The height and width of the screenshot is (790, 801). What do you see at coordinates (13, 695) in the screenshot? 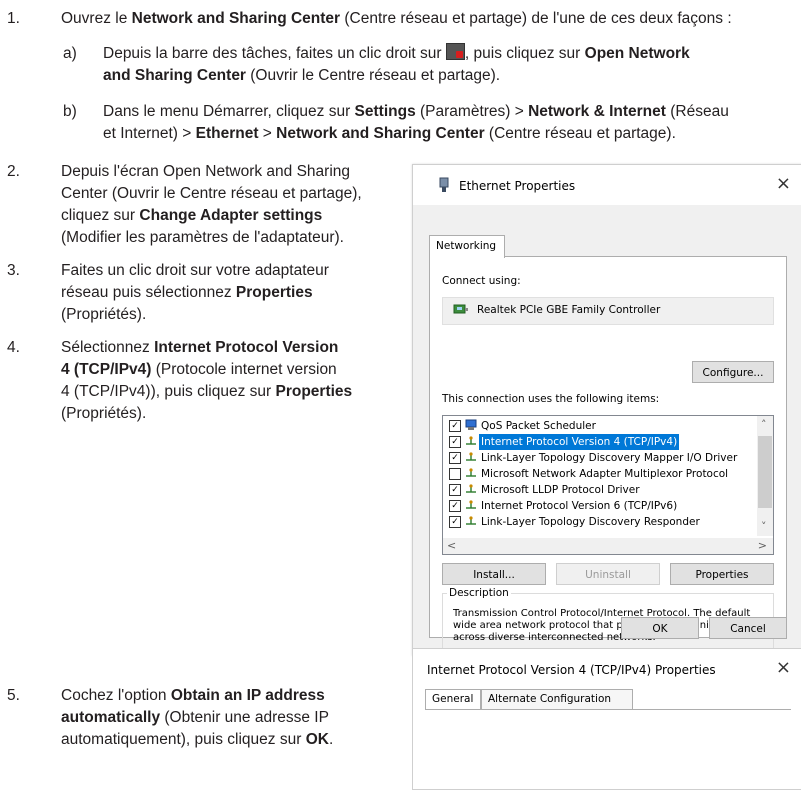
I see `step-number: 5.` at bounding box center [13, 695].